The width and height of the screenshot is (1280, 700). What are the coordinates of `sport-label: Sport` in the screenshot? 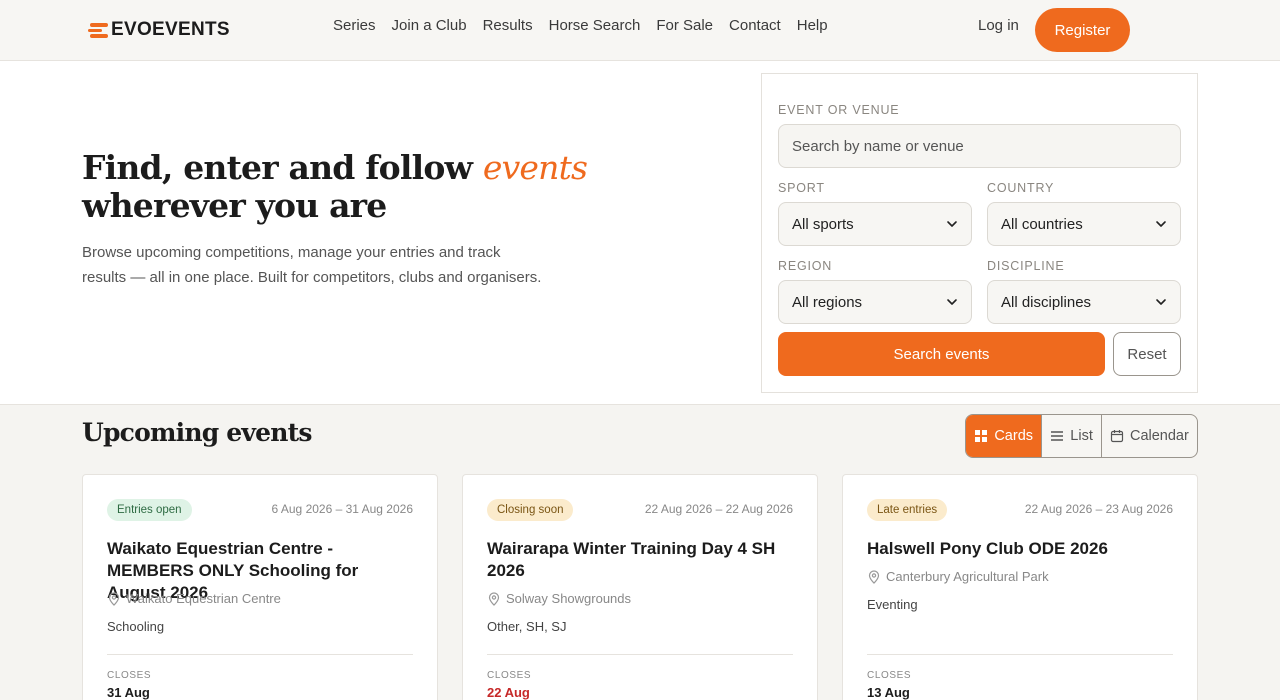 It's located at (801, 188).